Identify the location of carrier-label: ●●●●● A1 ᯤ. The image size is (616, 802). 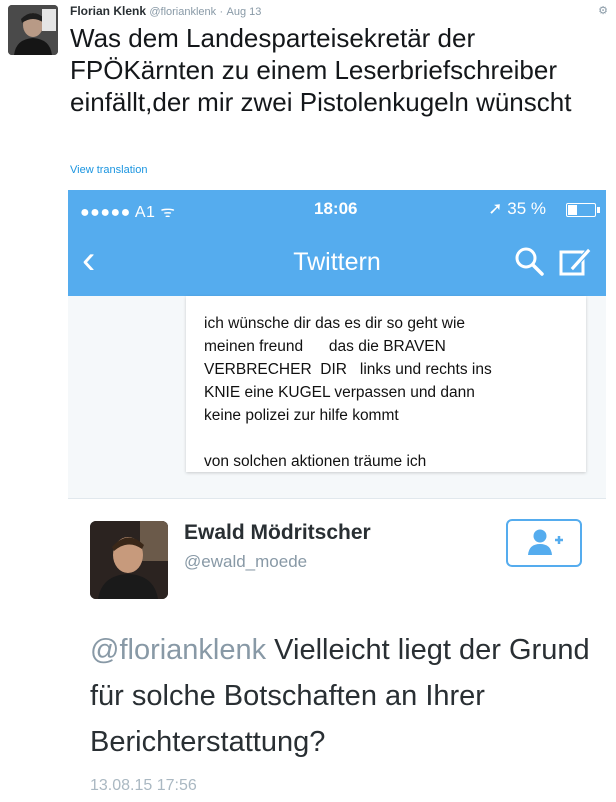
(128, 212).